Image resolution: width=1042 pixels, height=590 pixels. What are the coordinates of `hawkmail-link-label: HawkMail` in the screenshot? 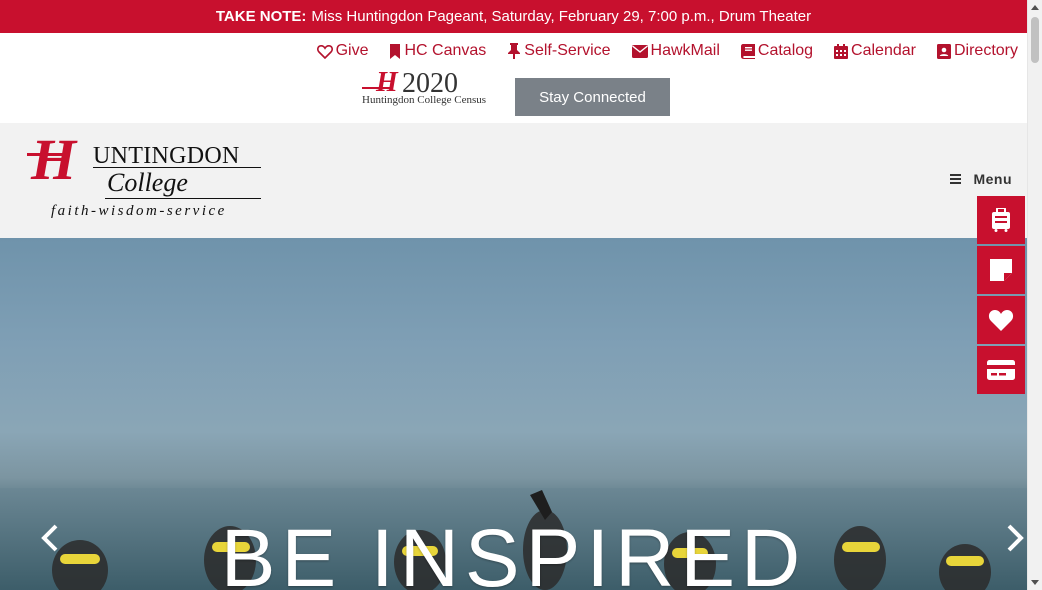 It's located at (685, 50).